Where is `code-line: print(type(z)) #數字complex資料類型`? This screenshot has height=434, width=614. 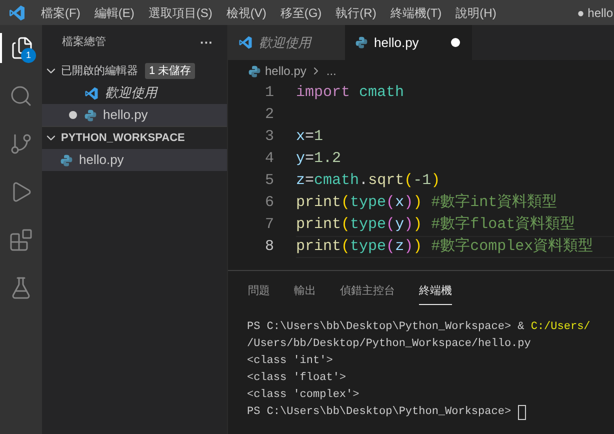 code-line: print(type(z)) #數字complex資料類型 is located at coordinates (455, 247).